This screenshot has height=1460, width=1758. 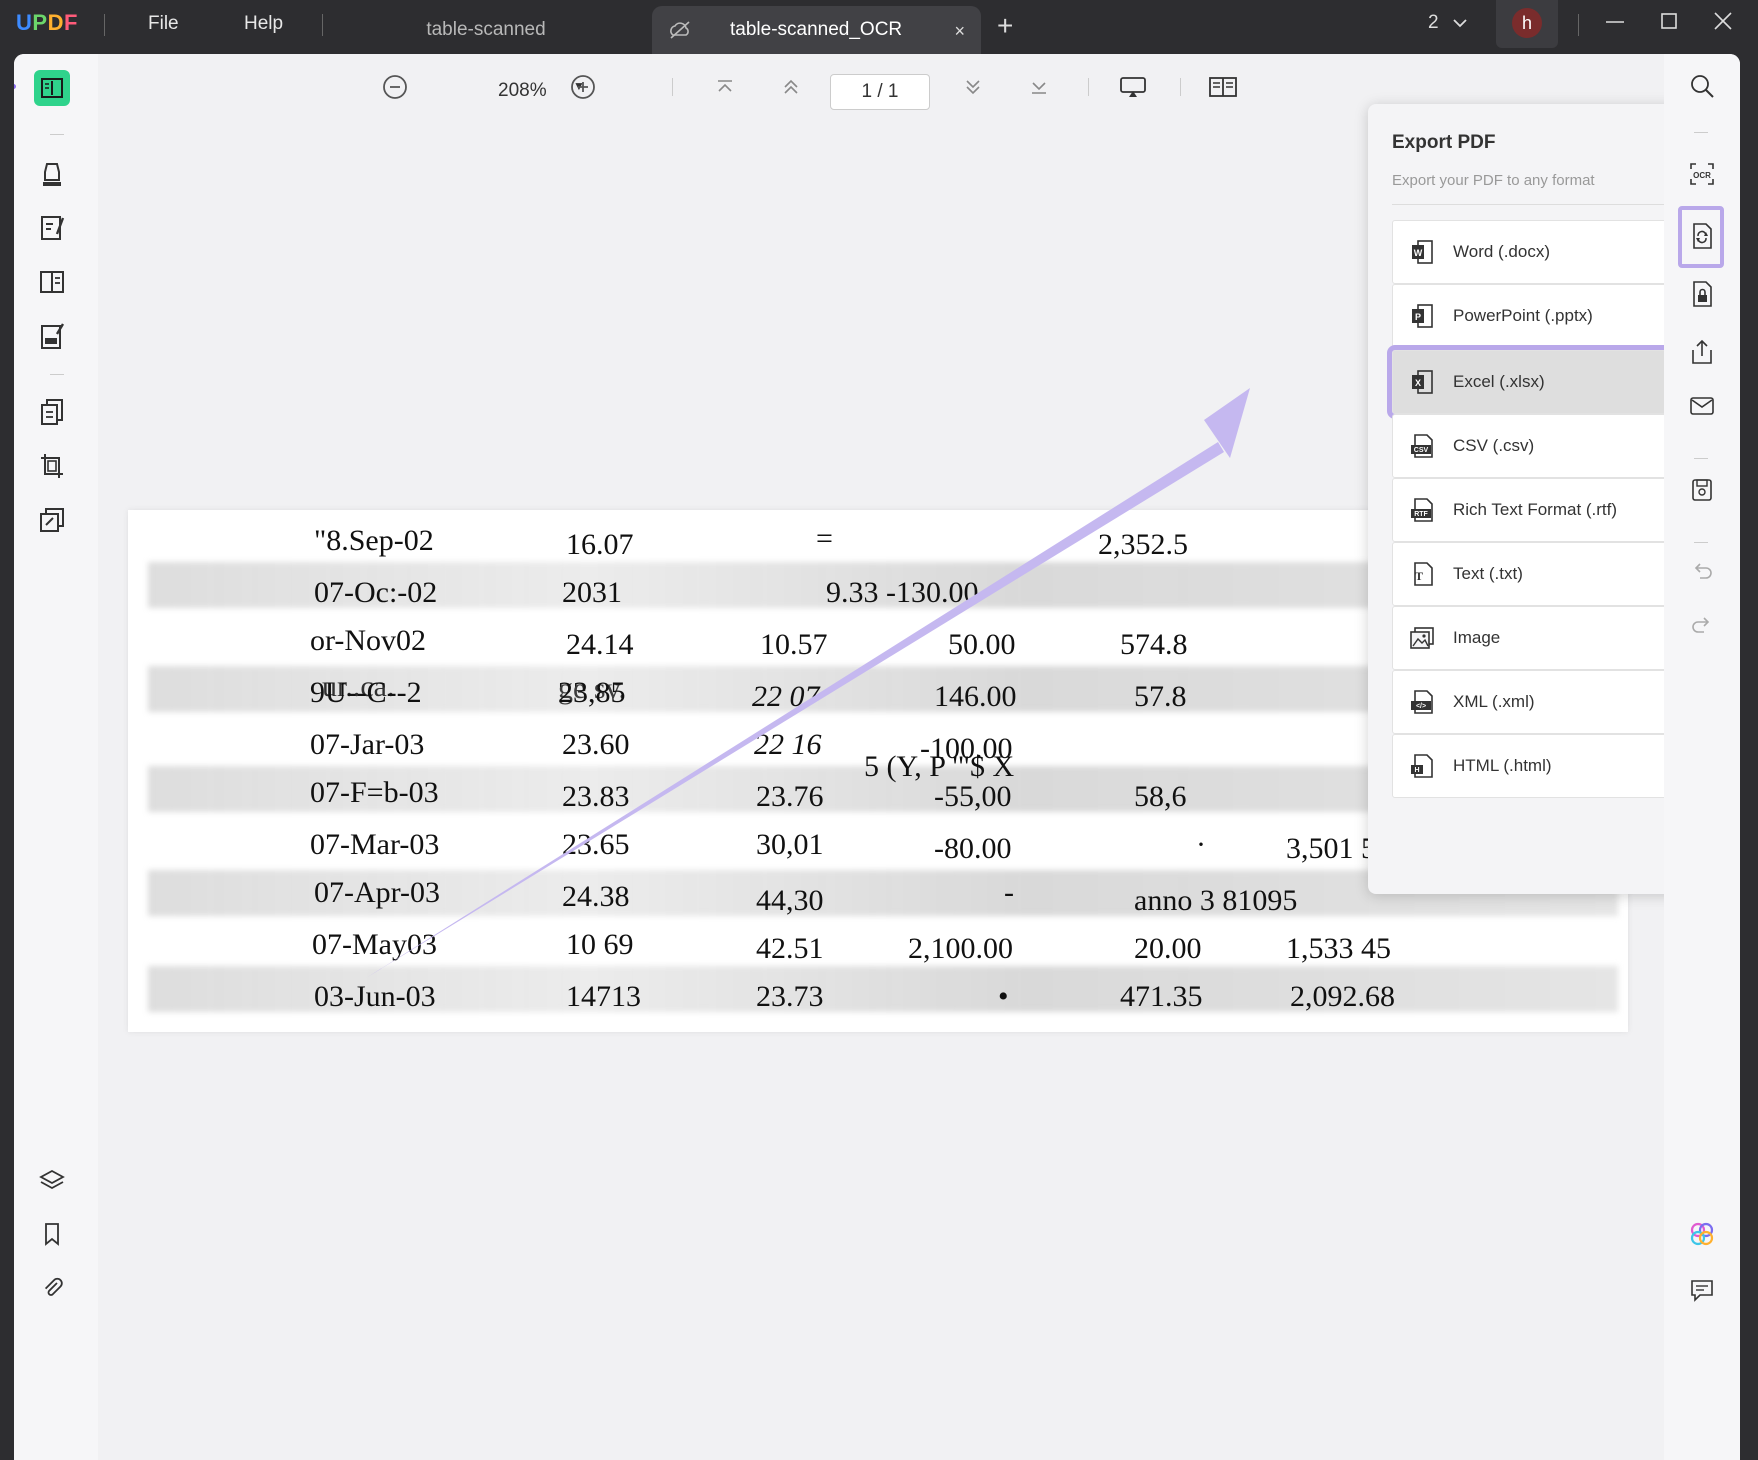 I want to click on crop-icon, so click(x=52, y=466).